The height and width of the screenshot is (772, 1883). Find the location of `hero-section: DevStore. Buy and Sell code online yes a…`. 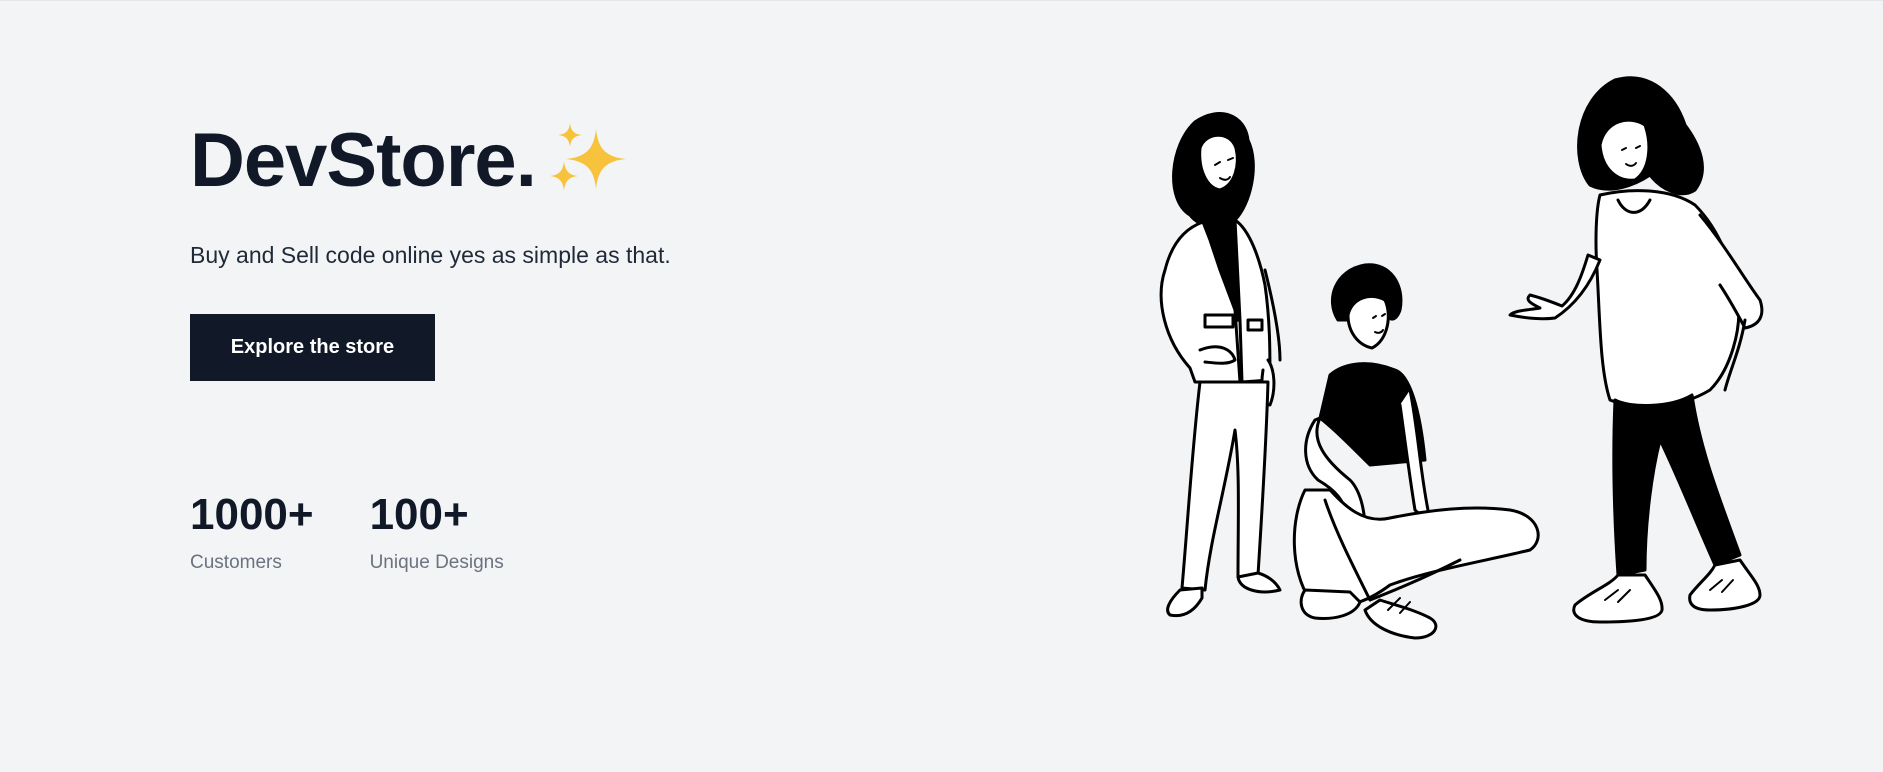

hero-section: DevStore. Buy and Sell code online yes a… is located at coordinates (430, 249).